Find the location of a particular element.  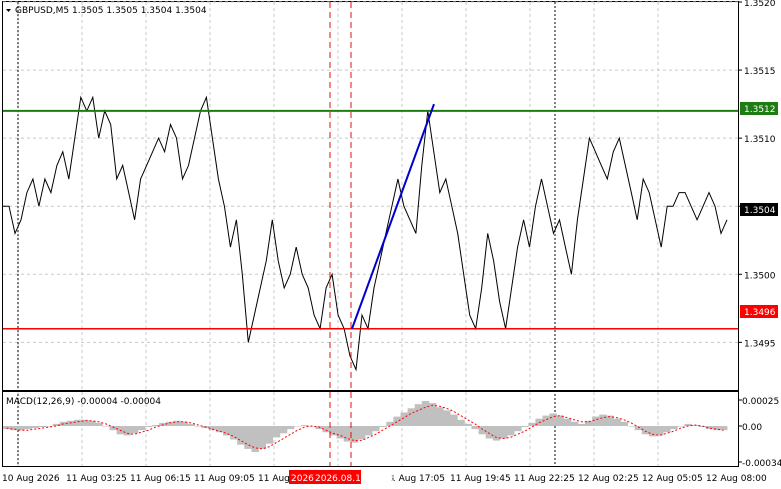

y-tick-label: 1.3510 is located at coordinates (760, 140).